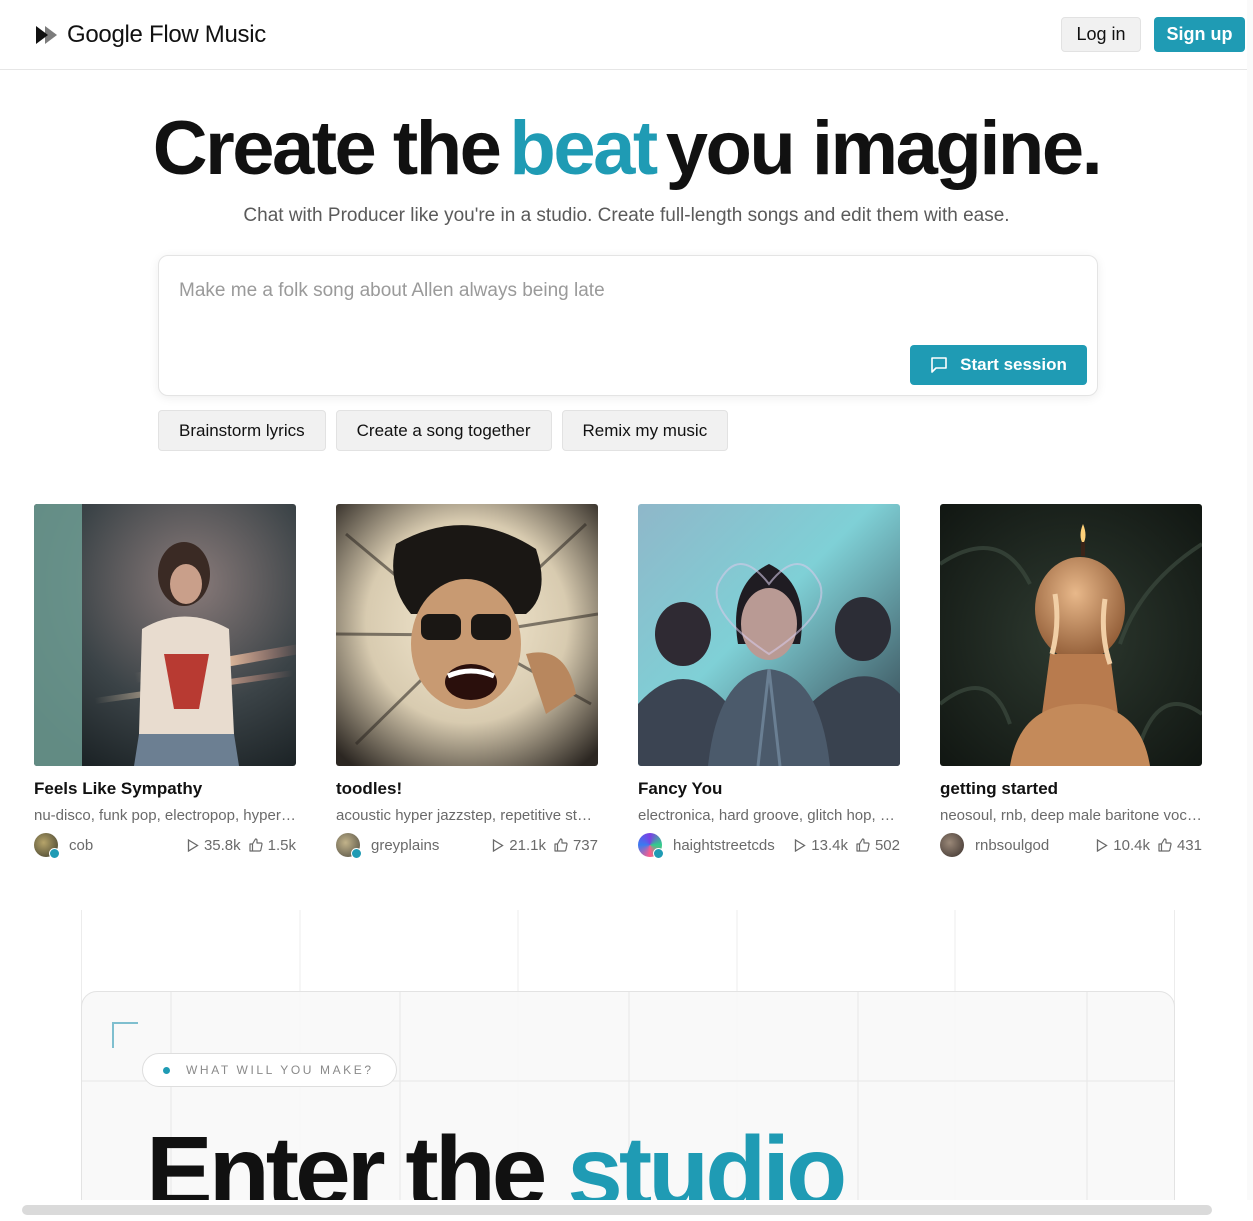  What do you see at coordinates (829, 845) in the screenshot?
I see `play-count-value: 13.4k` at bounding box center [829, 845].